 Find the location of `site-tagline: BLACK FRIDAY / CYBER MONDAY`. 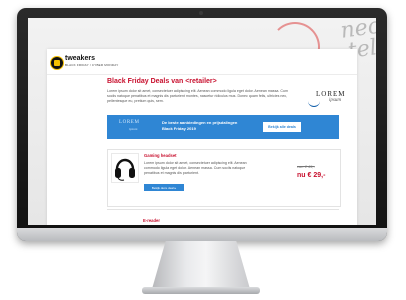

site-tagline: BLACK FRIDAY / CYBER MONDAY is located at coordinates (92, 65).